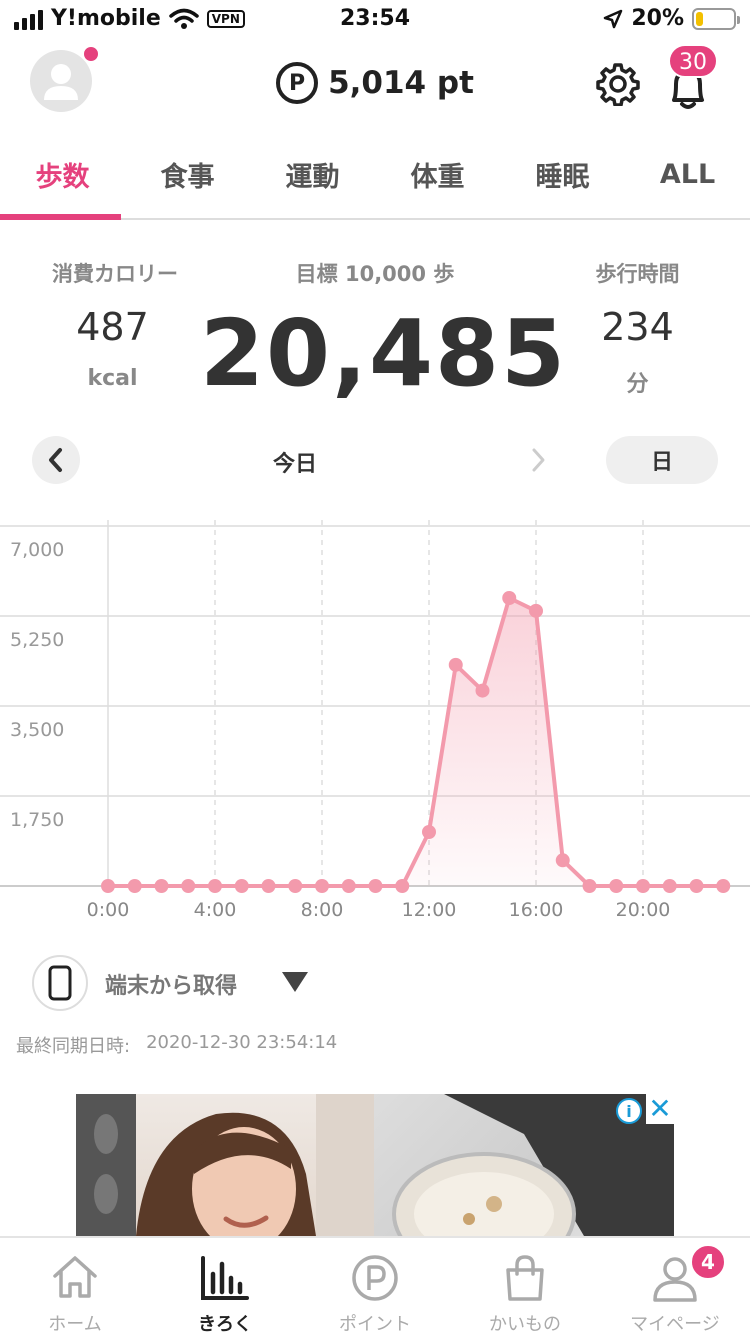 The image size is (750, 1334). I want to click on nav-points-label: ポイント, so click(375, 1324).